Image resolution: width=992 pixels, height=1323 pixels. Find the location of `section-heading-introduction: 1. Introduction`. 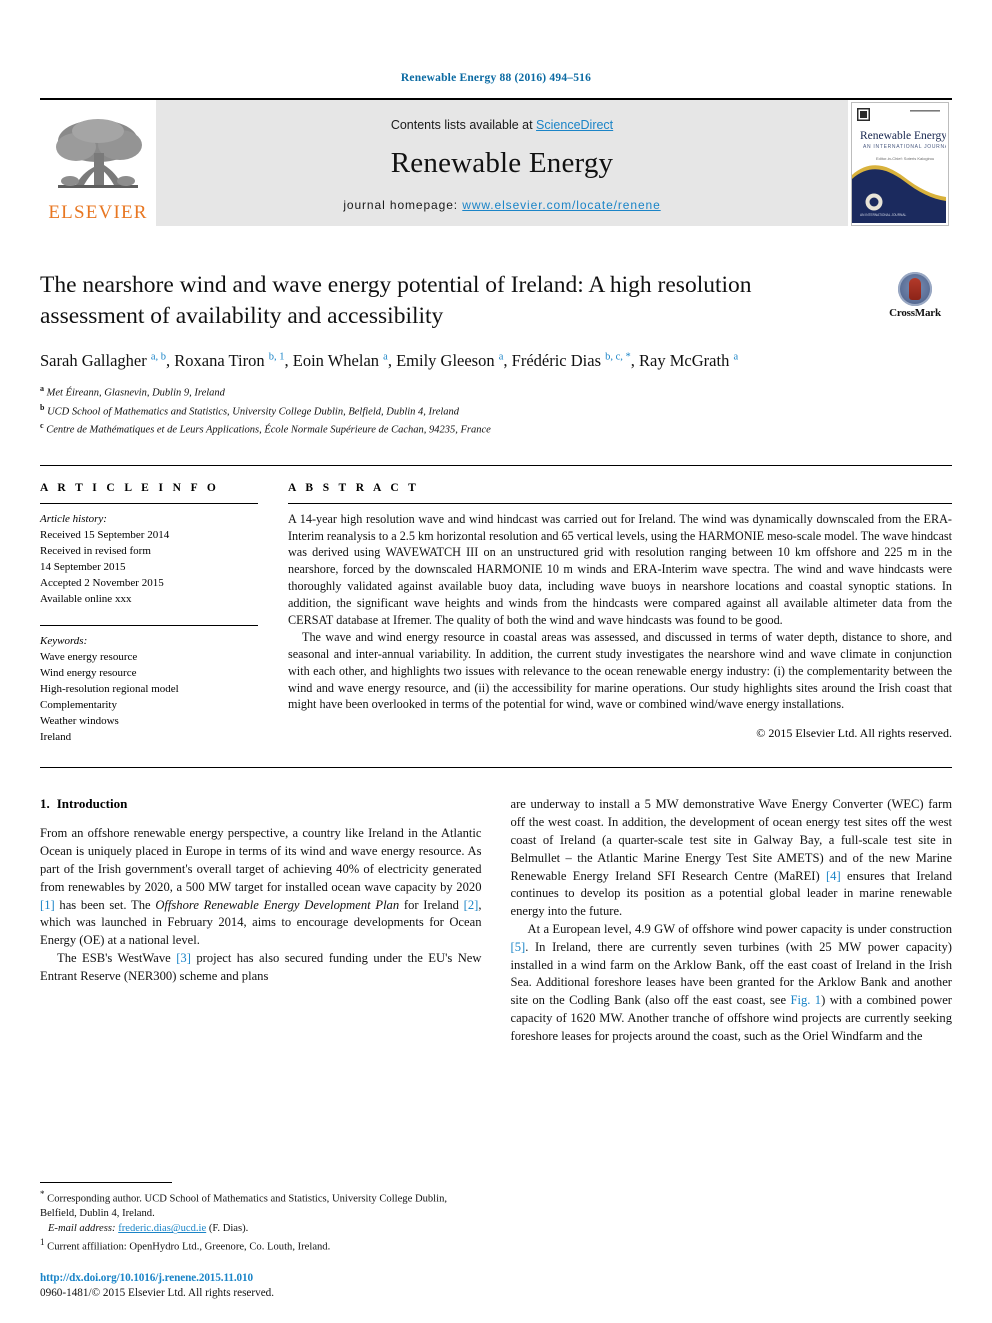

section-heading-introduction: 1. Introduction is located at coordinates (261, 804).